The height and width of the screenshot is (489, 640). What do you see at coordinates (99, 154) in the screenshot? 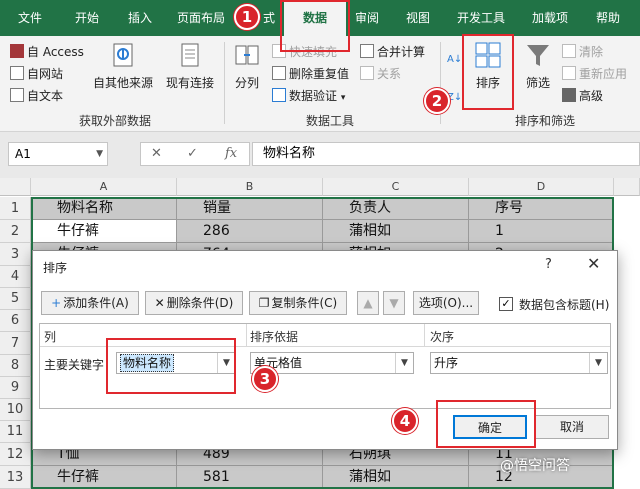
I see `chevron-down-icon: ▼` at bounding box center [99, 154].